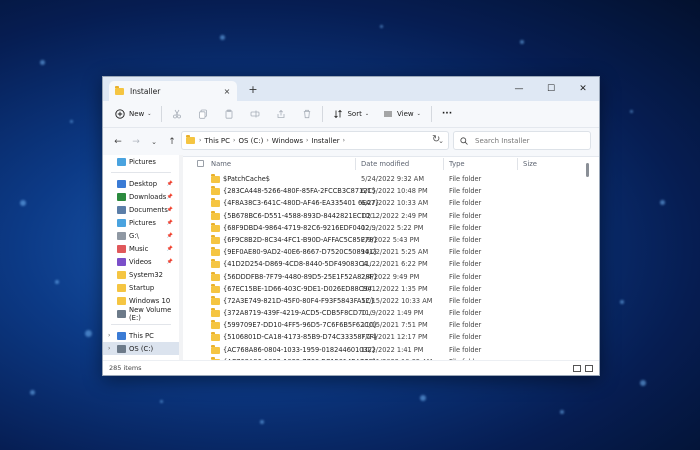  Describe the element at coordinates (589, 368) in the screenshot. I see `tiles-view-icon` at that location.